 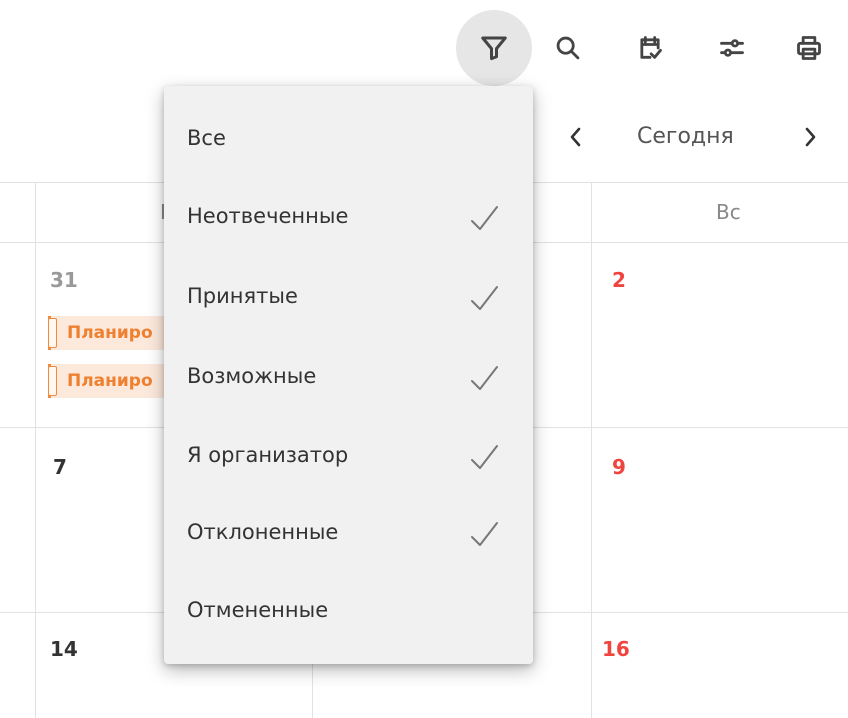 I want to click on filter-option-label: Неотвеченные, so click(x=268, y=216).